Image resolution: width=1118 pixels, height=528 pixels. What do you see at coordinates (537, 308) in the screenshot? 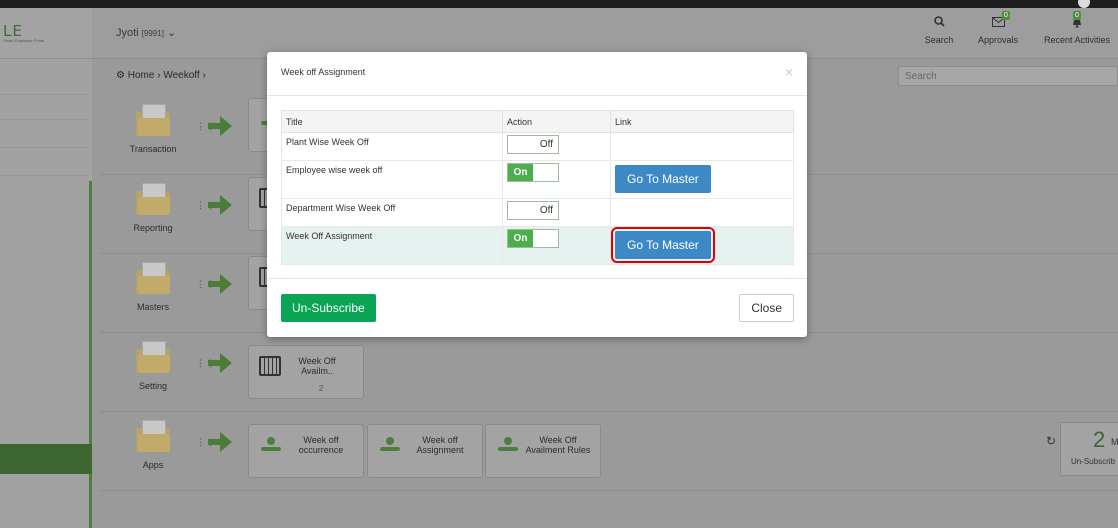
I see `modal-footer: Un-Subscribe Close` at bounding box center [537, 308].